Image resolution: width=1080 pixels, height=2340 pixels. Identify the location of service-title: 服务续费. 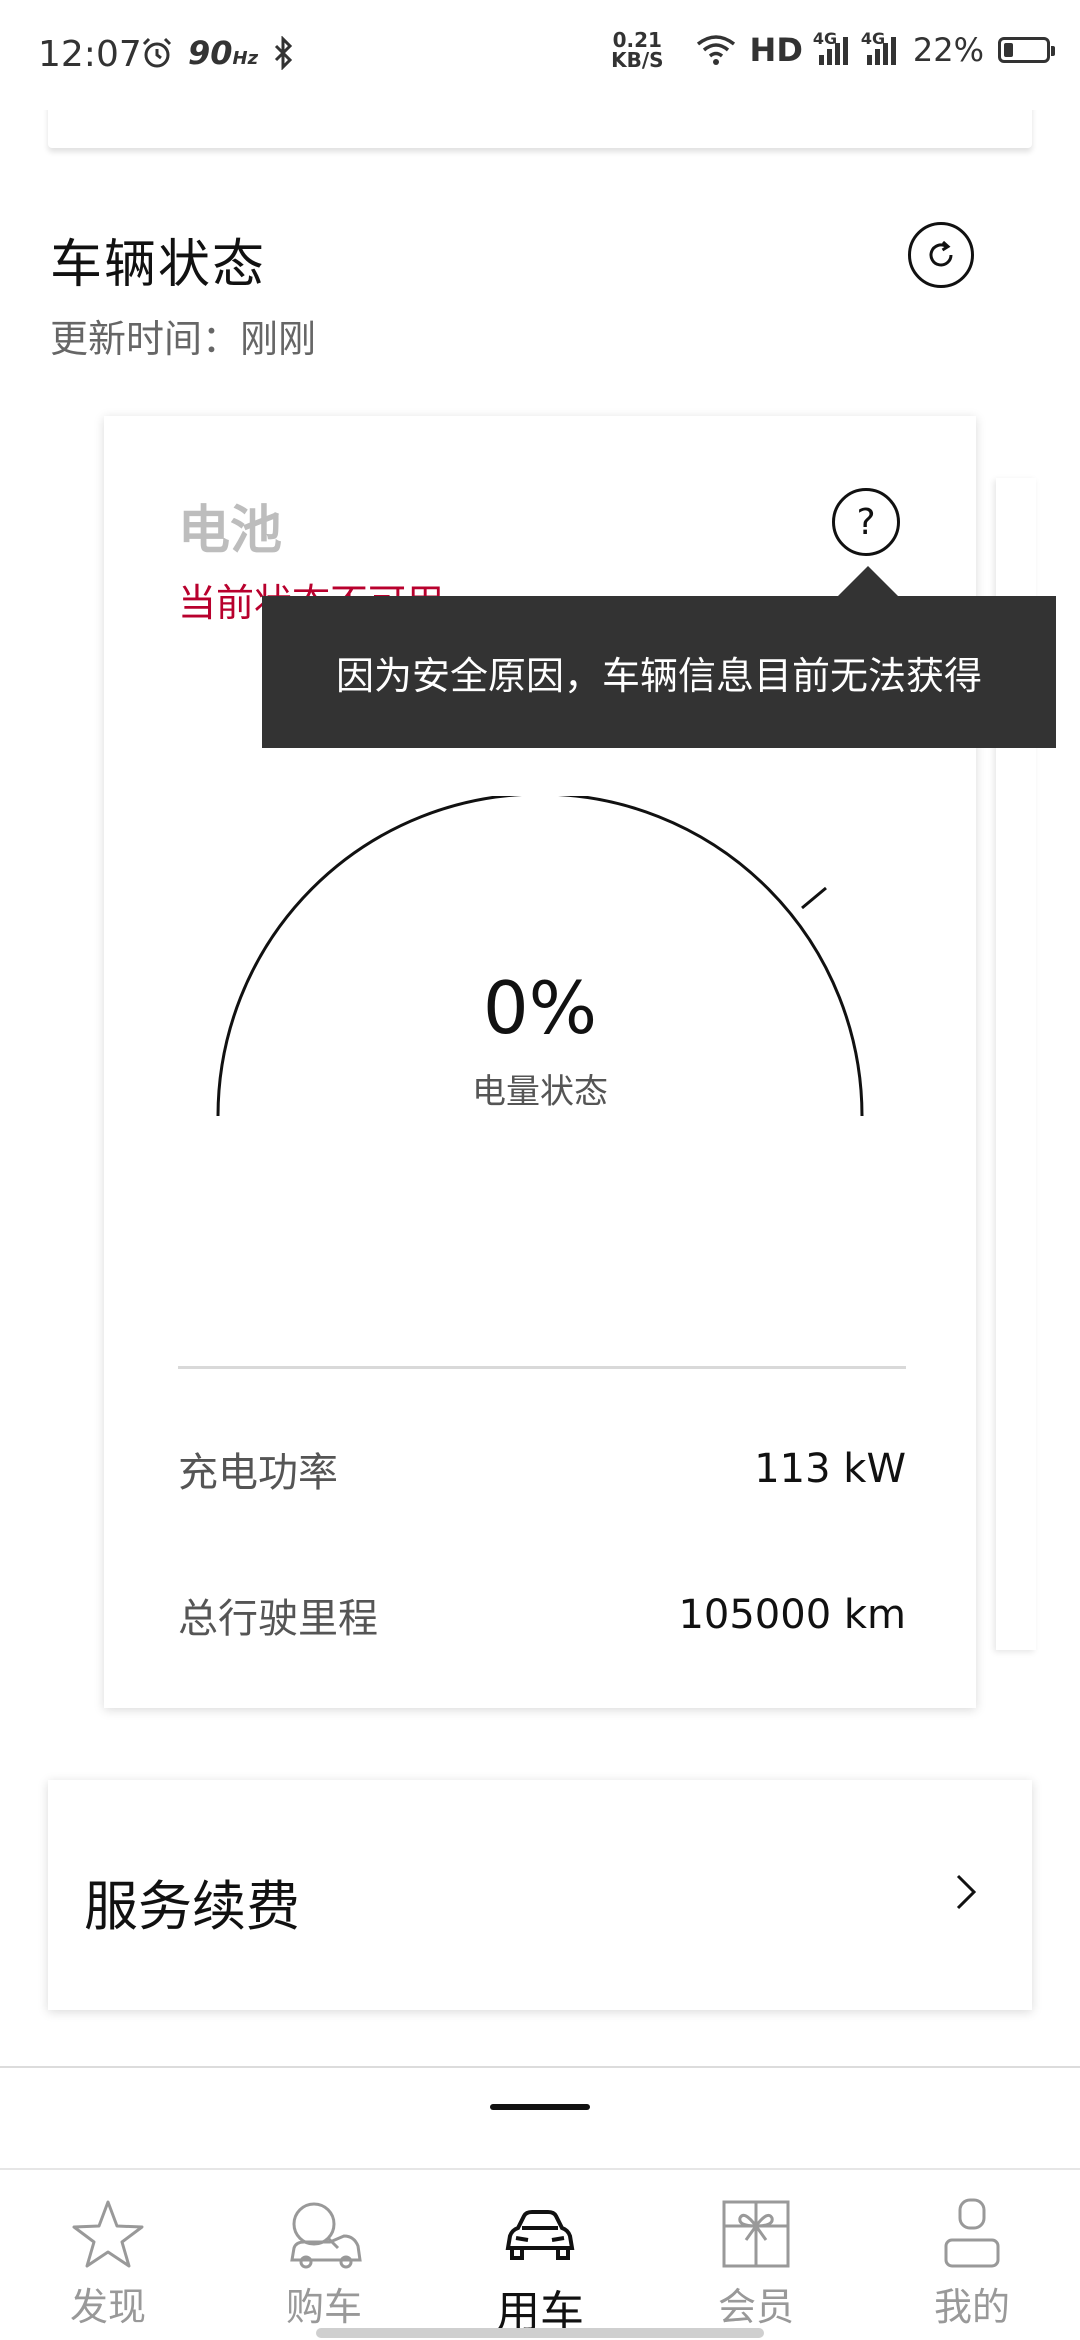
(192, 1906).